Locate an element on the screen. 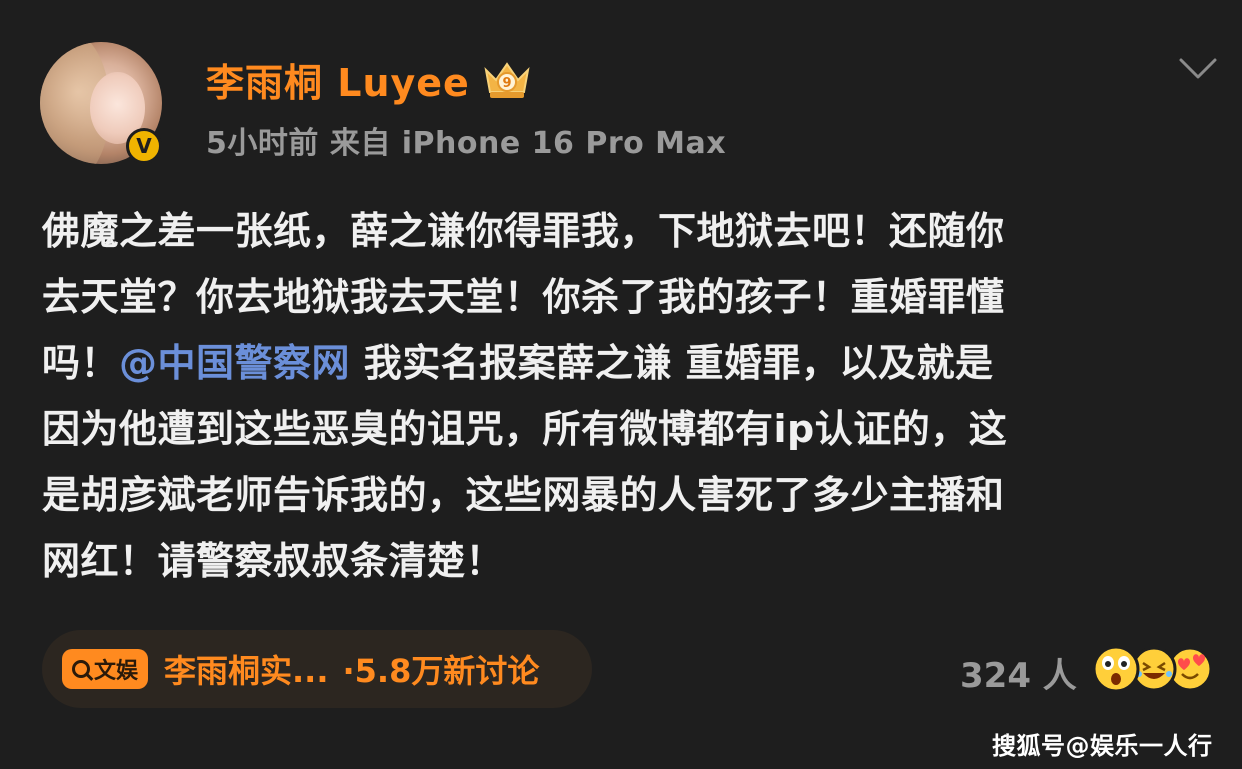  username: 李雨桐 Luyee is located at coordinates (338, 79).